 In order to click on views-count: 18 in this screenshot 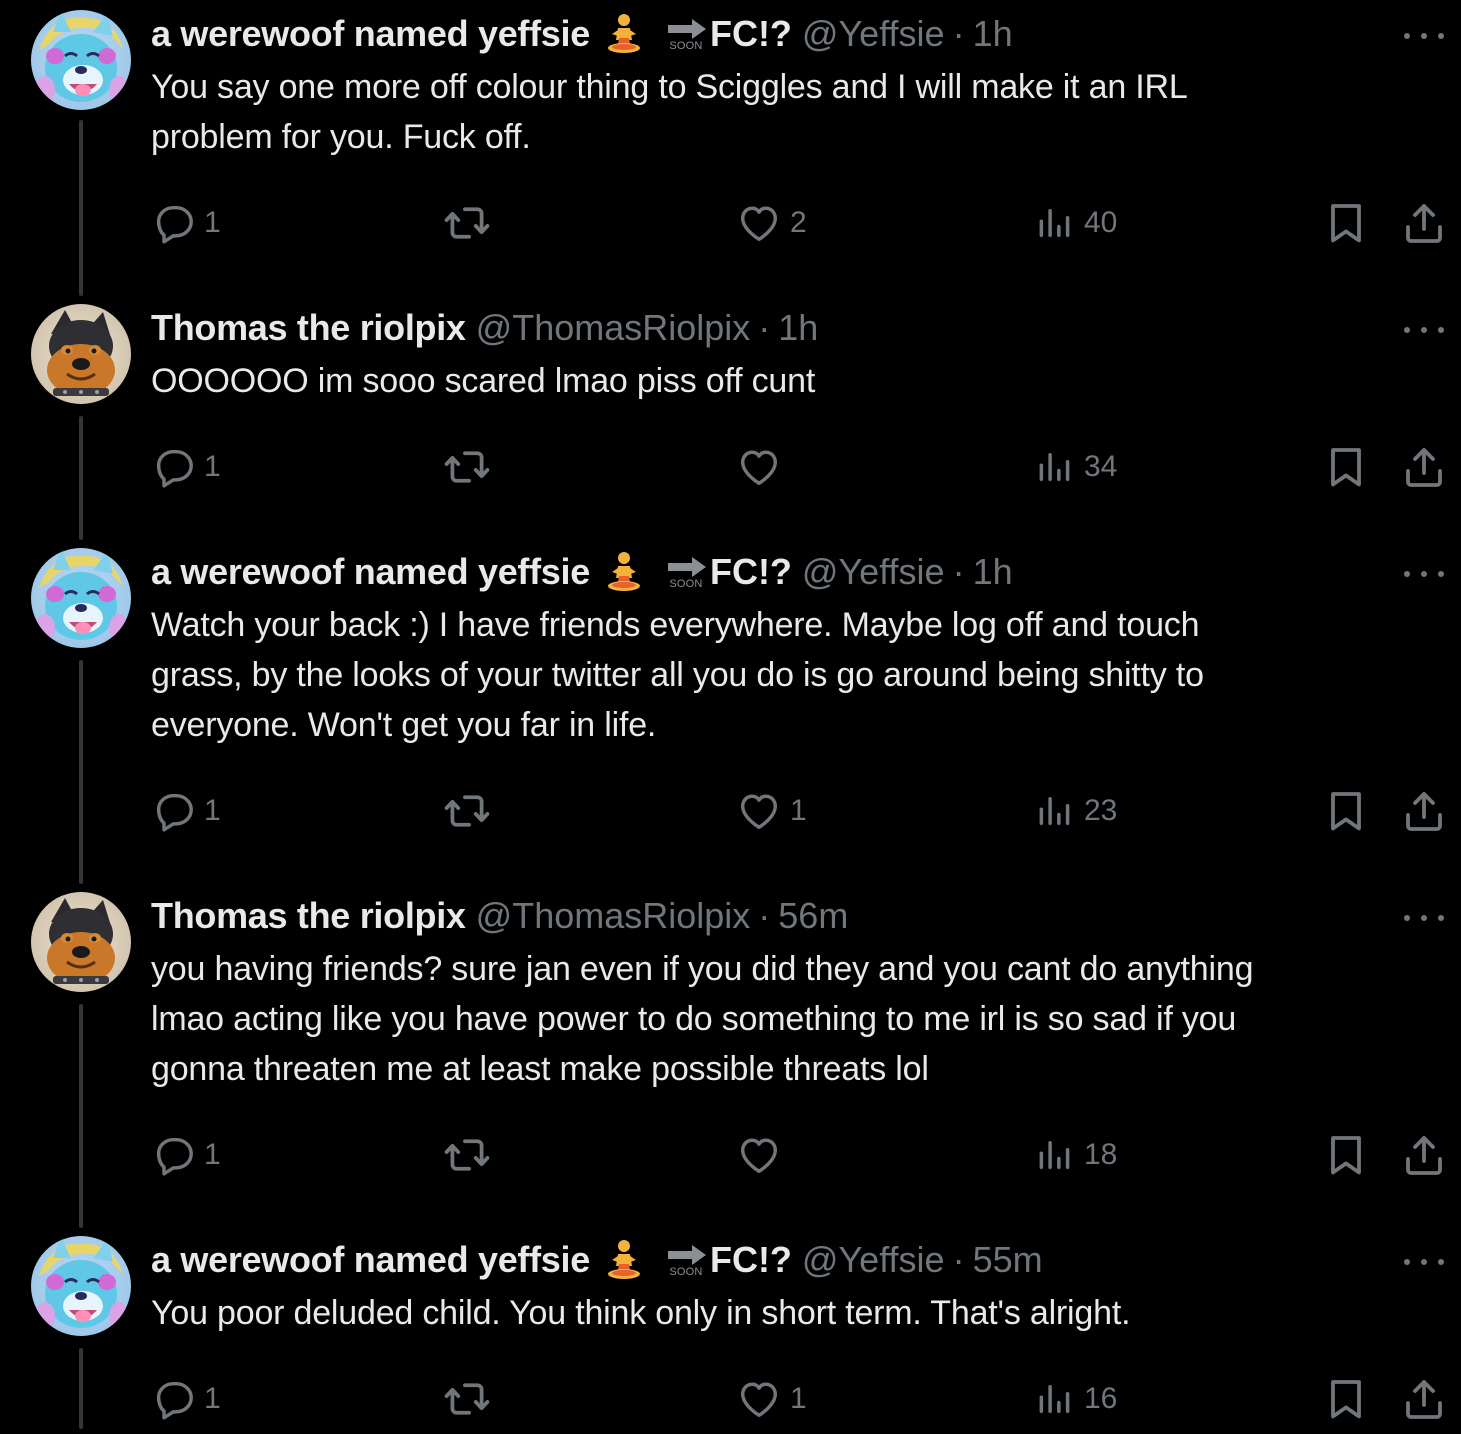, I will do `click(1101, 1154)`.